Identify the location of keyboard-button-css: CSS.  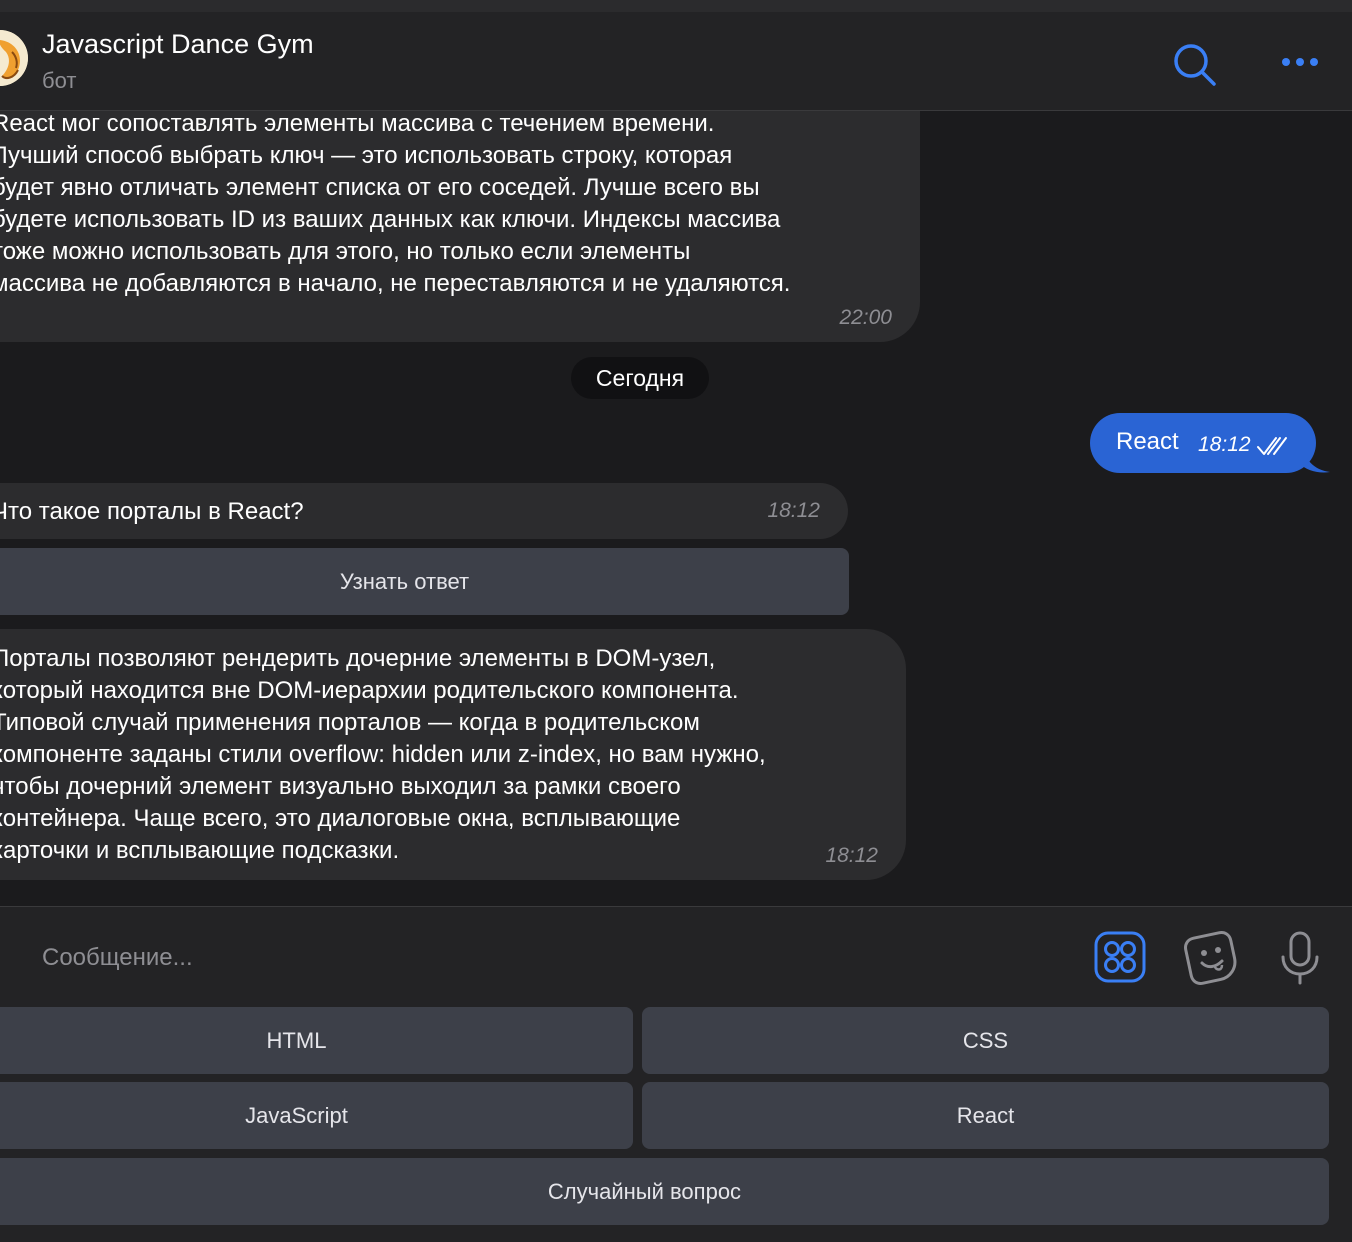
(985, 1040).